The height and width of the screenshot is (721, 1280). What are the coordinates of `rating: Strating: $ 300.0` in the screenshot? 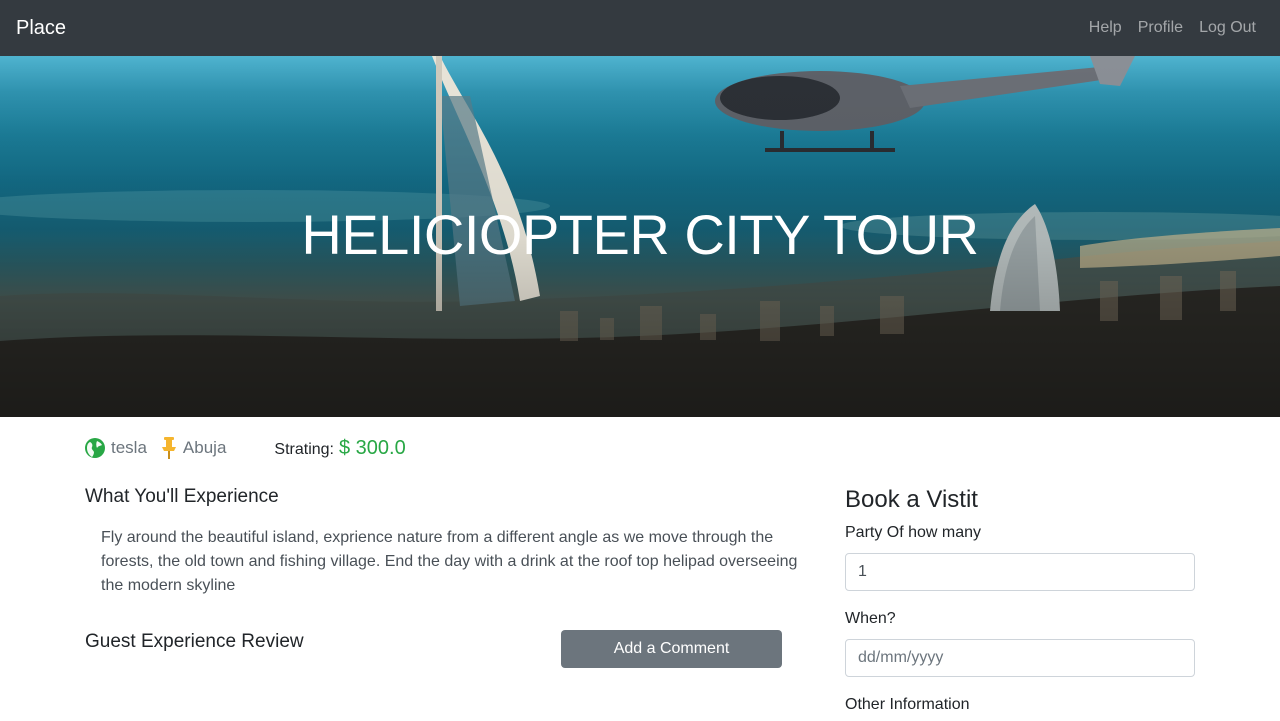 It's located at (339, 448).